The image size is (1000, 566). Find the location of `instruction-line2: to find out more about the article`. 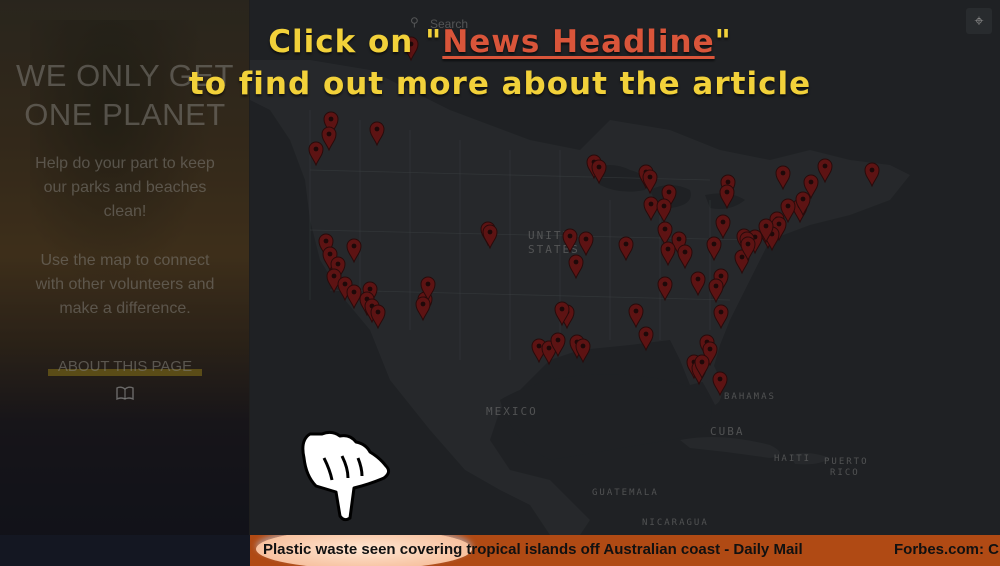

instruction-line2: to find out more about the article is located at coordinates (500, 84).